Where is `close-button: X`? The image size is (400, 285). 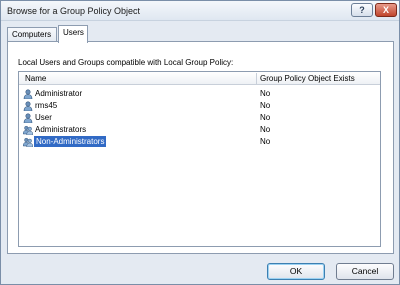 close-button: X is located at coordinates (386, 10).